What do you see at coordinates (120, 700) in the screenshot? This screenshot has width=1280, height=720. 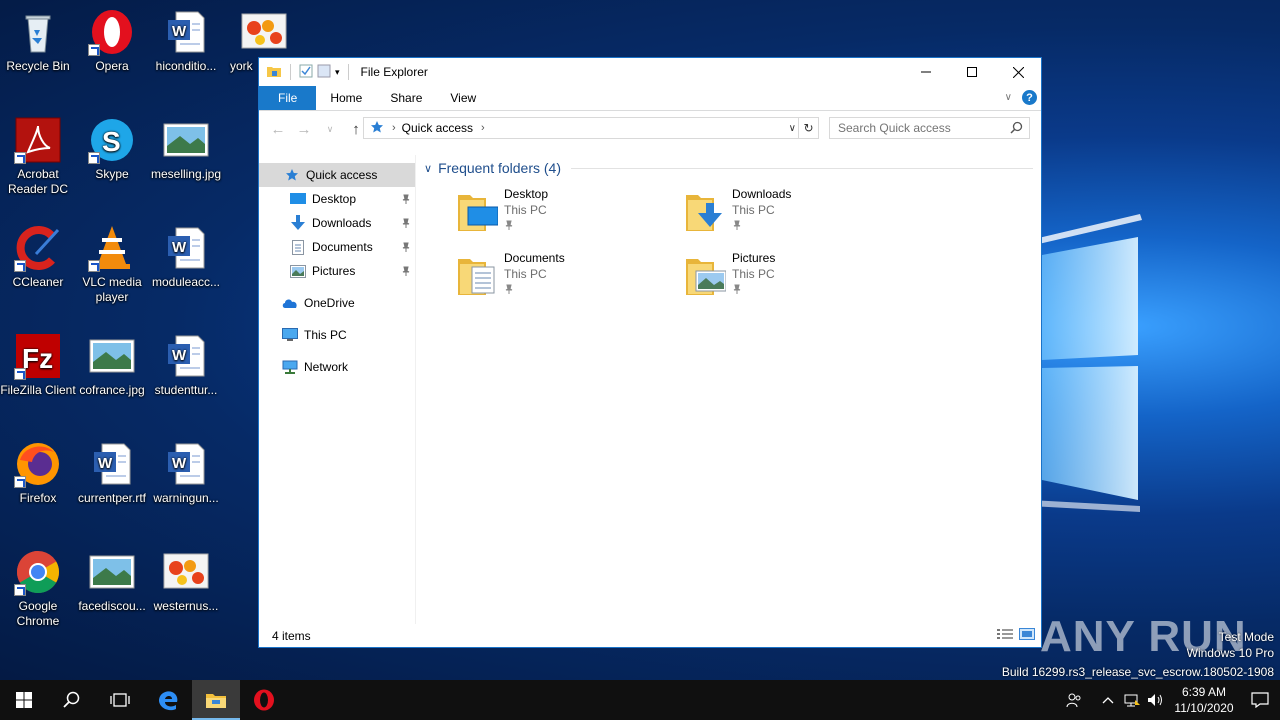 I see `task-view-button` at bounding box center [120, 700].